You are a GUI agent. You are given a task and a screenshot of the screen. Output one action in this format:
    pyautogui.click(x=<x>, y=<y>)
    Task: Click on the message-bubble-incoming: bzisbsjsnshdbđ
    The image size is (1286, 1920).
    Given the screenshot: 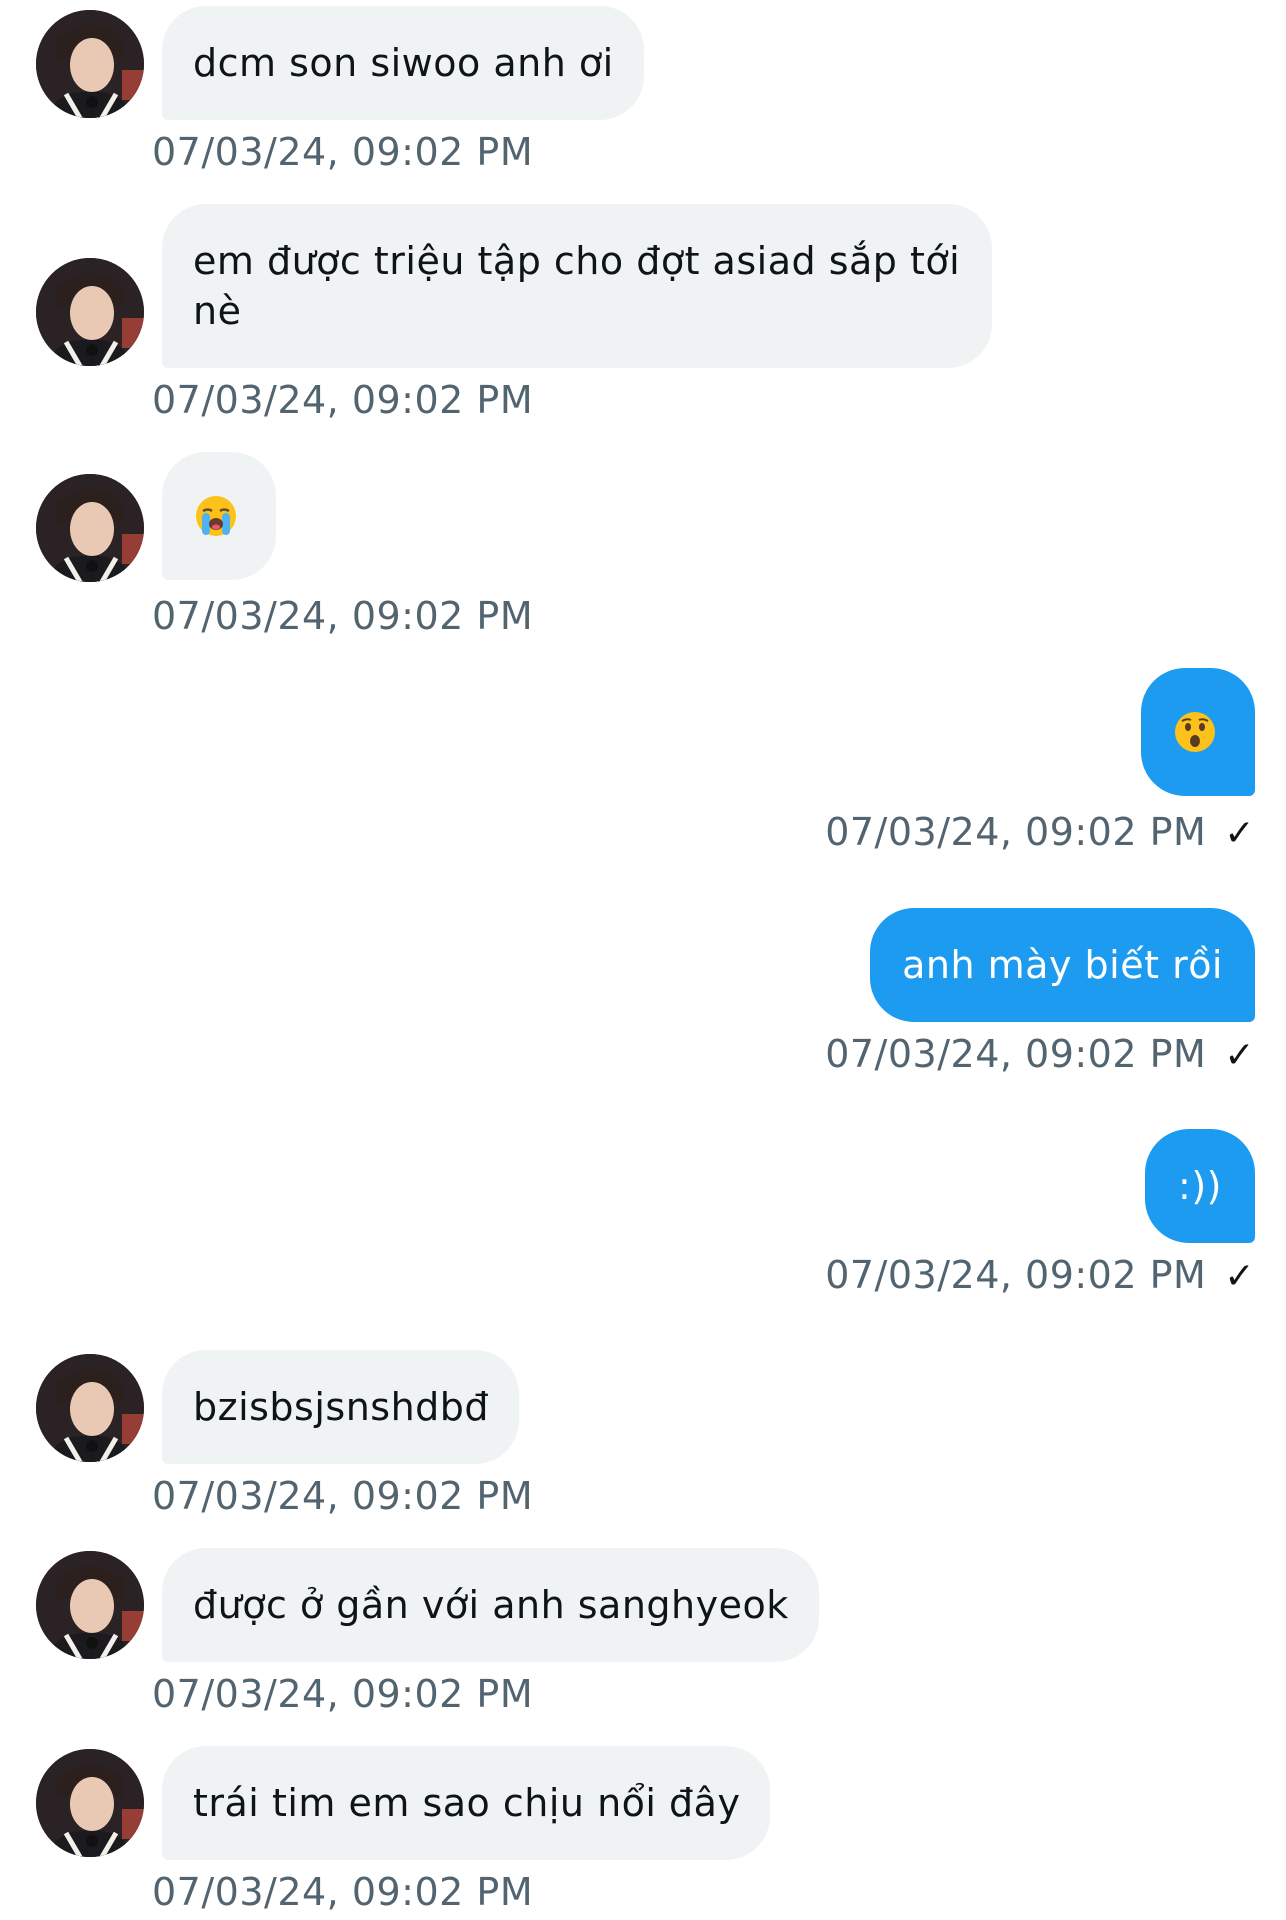 What is the action you would take?
    pyautogui.click(x=341, y=1407)
    